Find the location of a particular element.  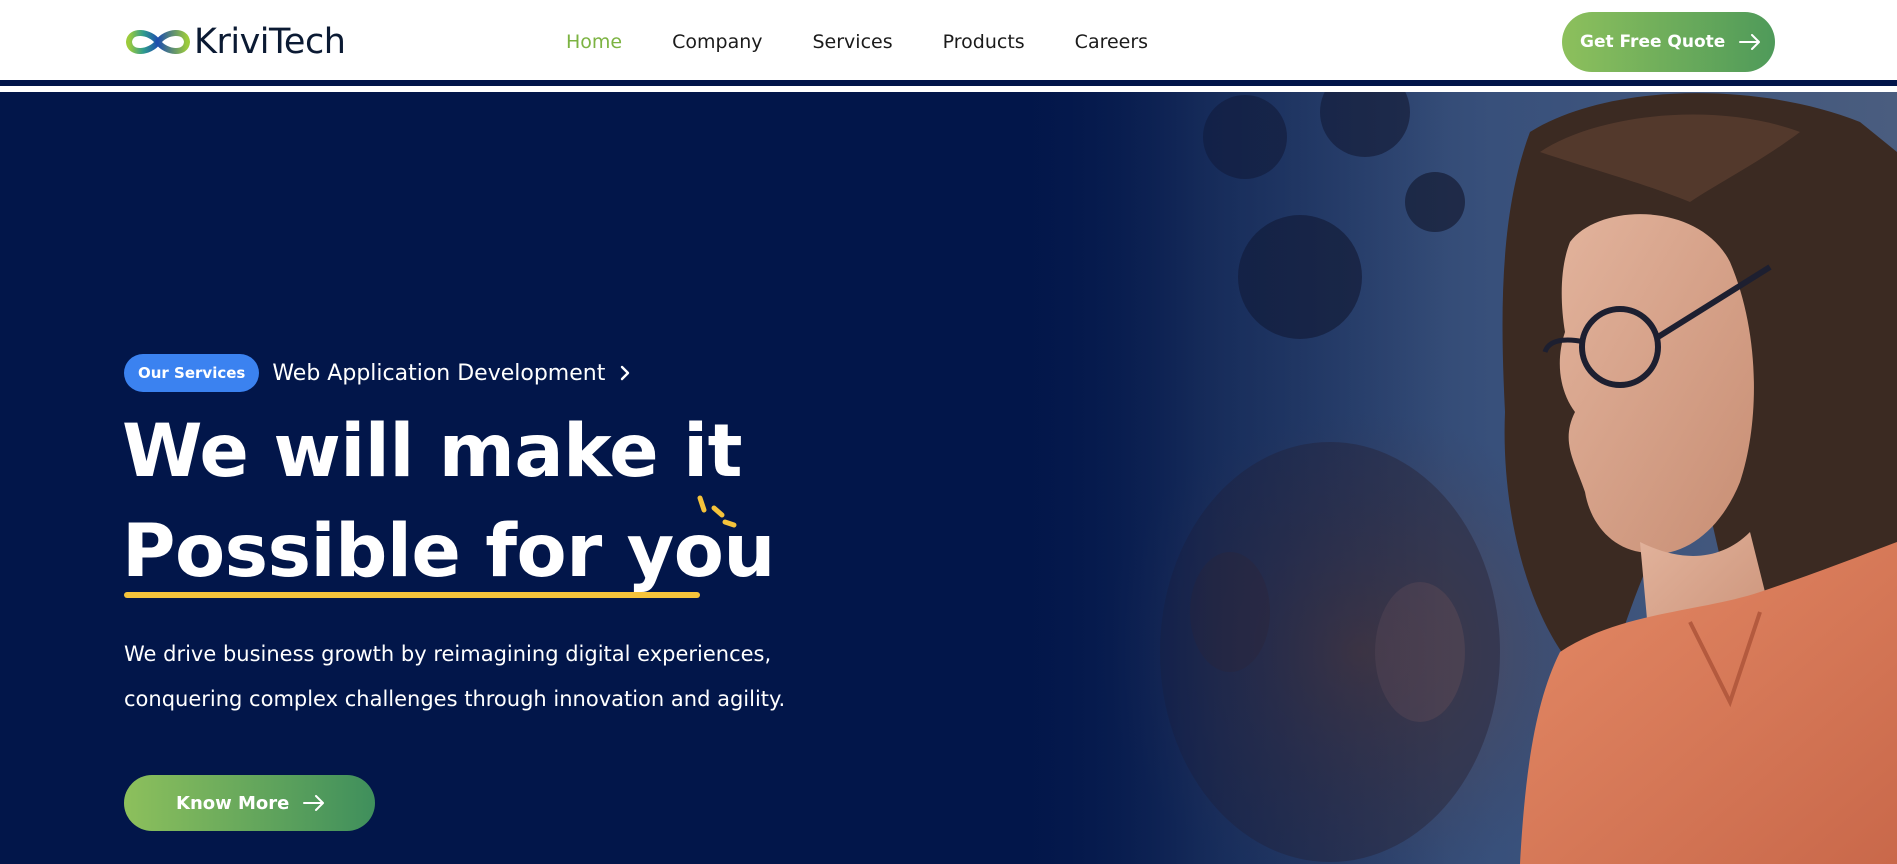

headline-line-1: We will make it is located at coordinates (432, 451).